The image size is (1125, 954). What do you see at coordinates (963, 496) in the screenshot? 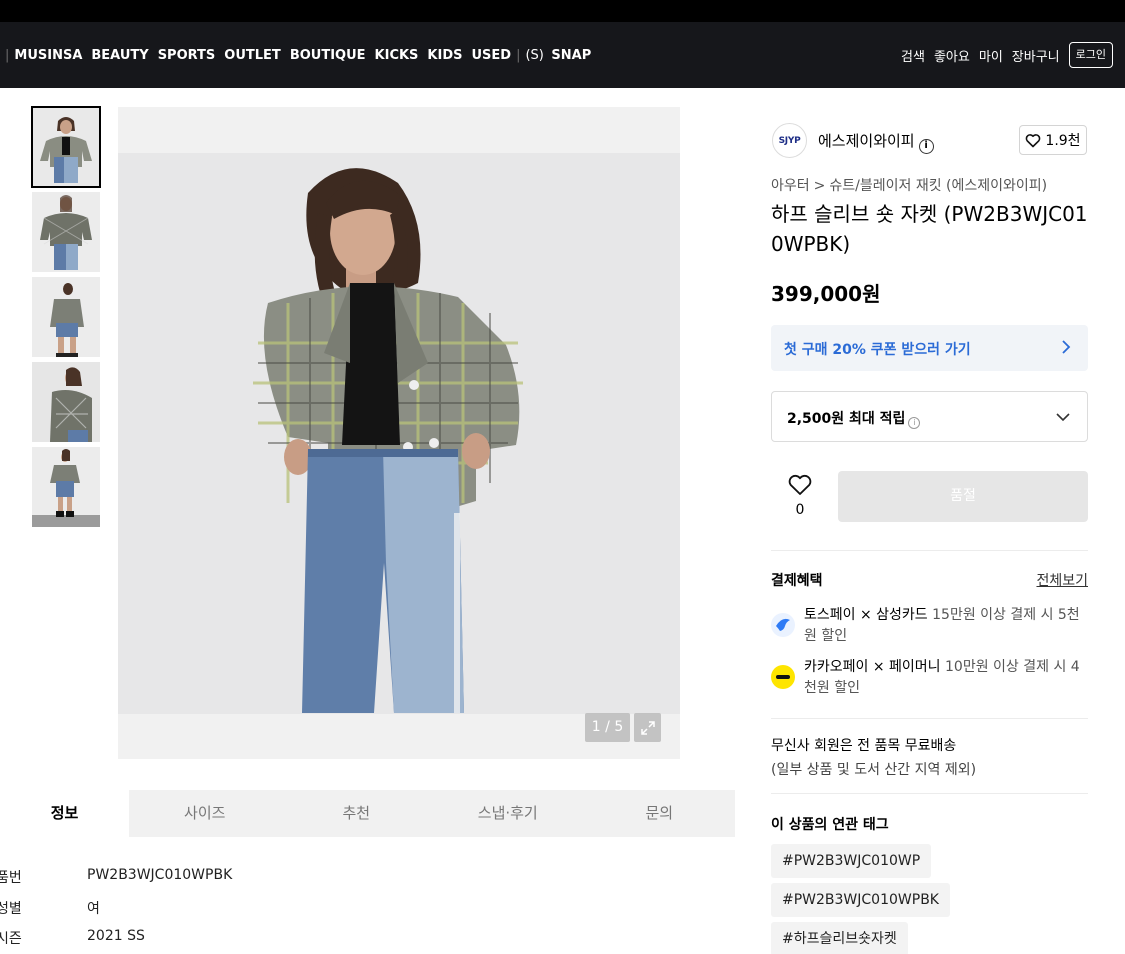
I see `soldout-button: 품절` at bounding box center [963, 496].